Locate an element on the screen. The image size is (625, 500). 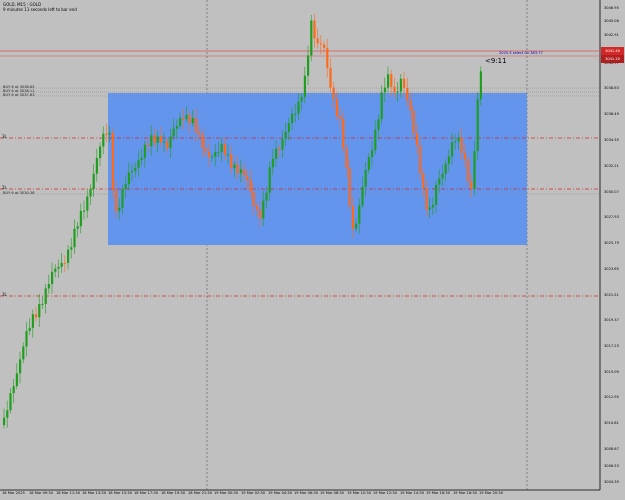
price-tick-label: 3032.21 is located at coordinates (611, 166).